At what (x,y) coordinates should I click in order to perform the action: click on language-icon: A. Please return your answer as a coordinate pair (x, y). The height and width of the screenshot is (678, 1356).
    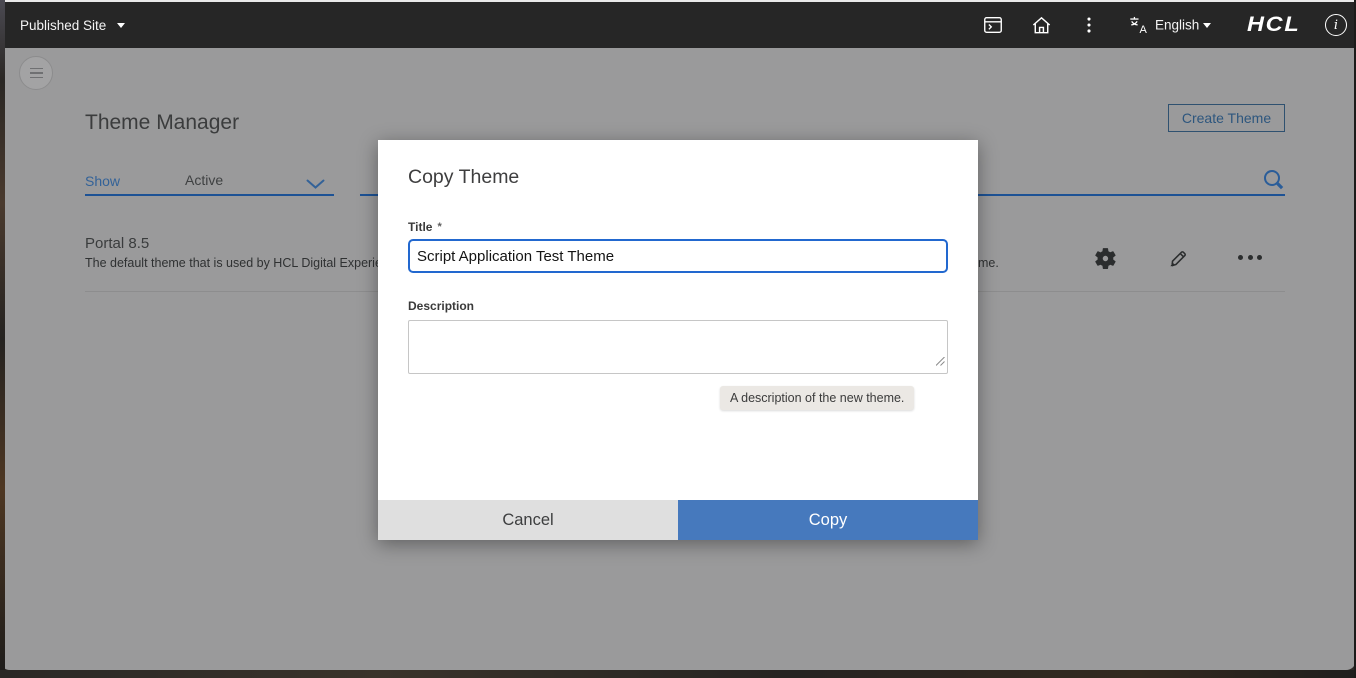
    Looking at the image, I should click on (1139, 25).